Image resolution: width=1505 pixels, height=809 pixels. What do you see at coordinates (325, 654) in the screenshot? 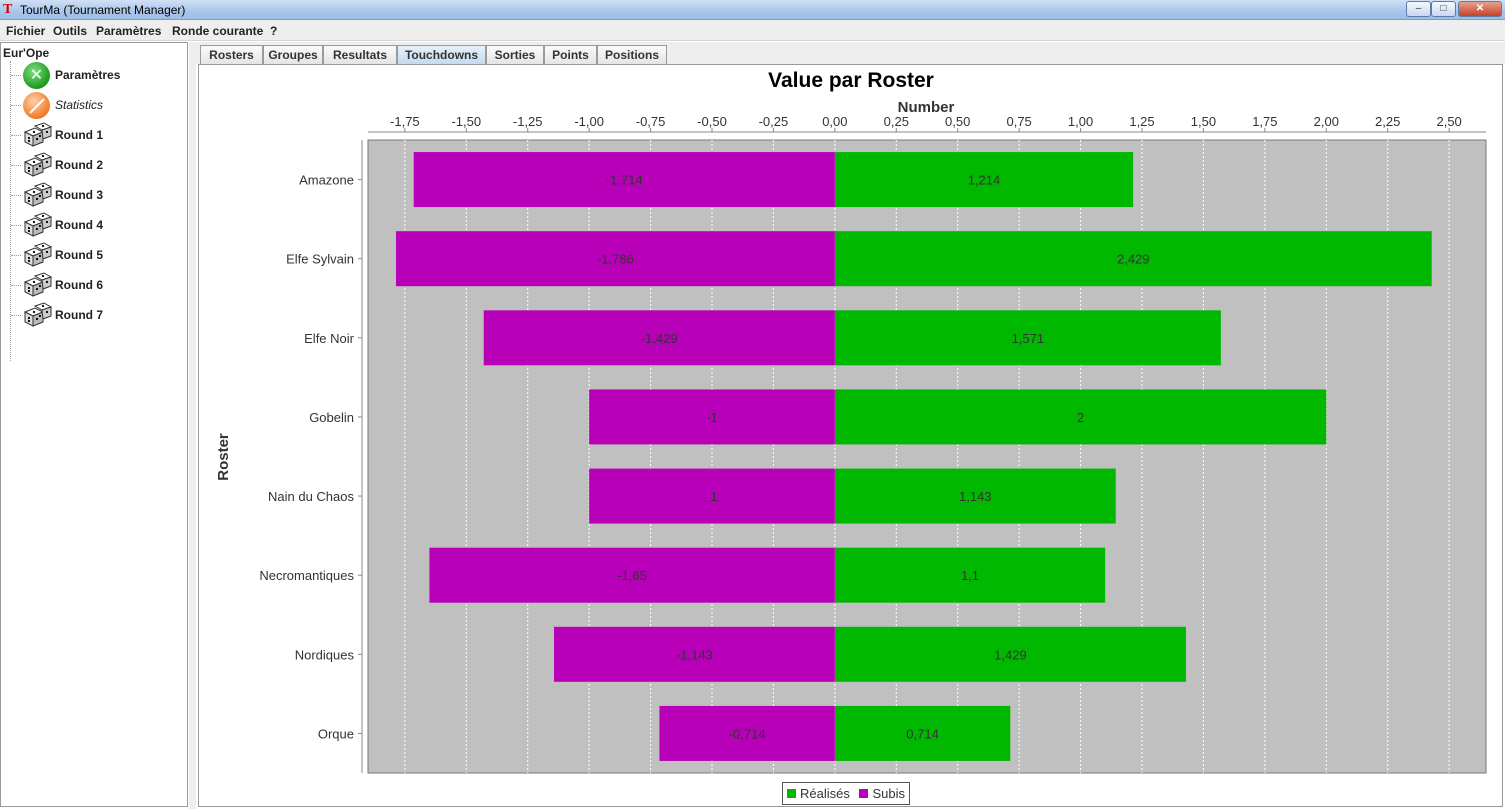
I see `category-label: Nordiques` at bounding box center [325, 654].